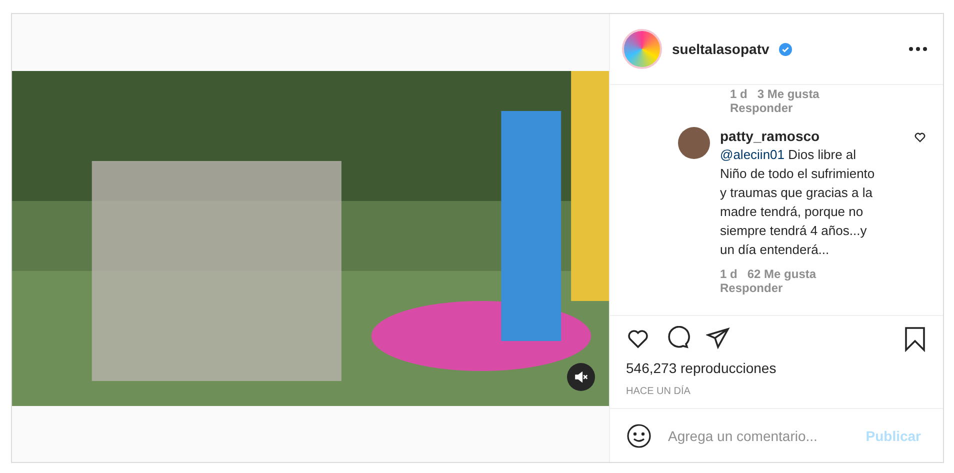 This screenshot has height=473, width=954. I want to click on muted-speaker-icon, so click(581, 377).